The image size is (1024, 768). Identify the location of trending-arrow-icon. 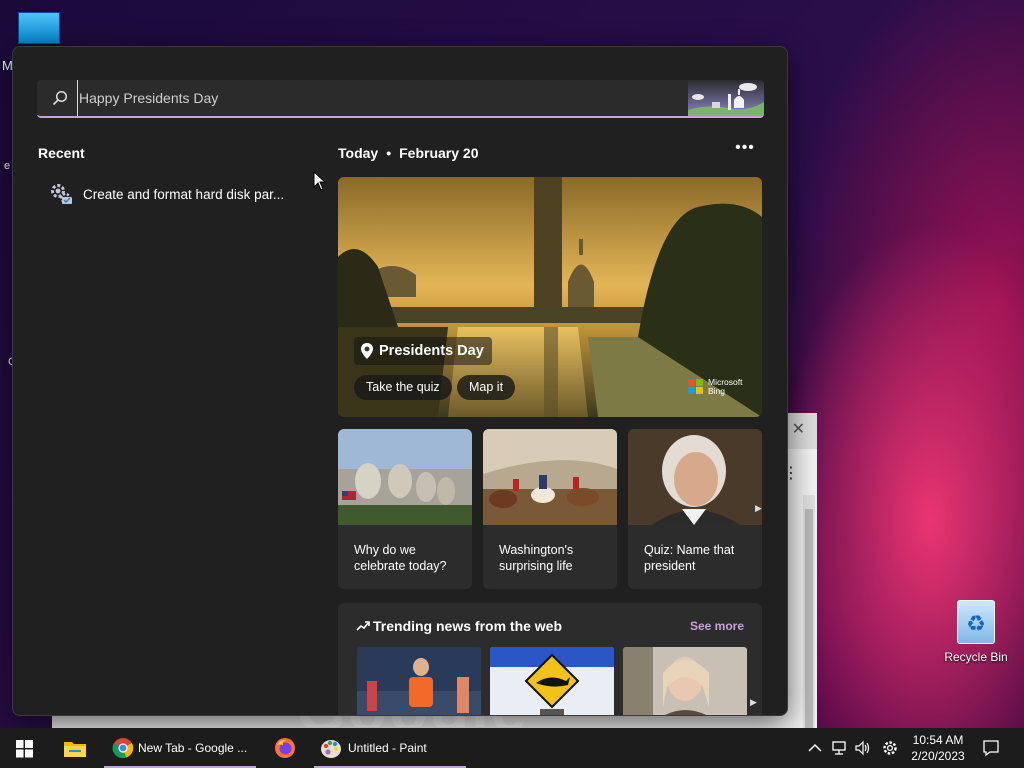
(363, 626).